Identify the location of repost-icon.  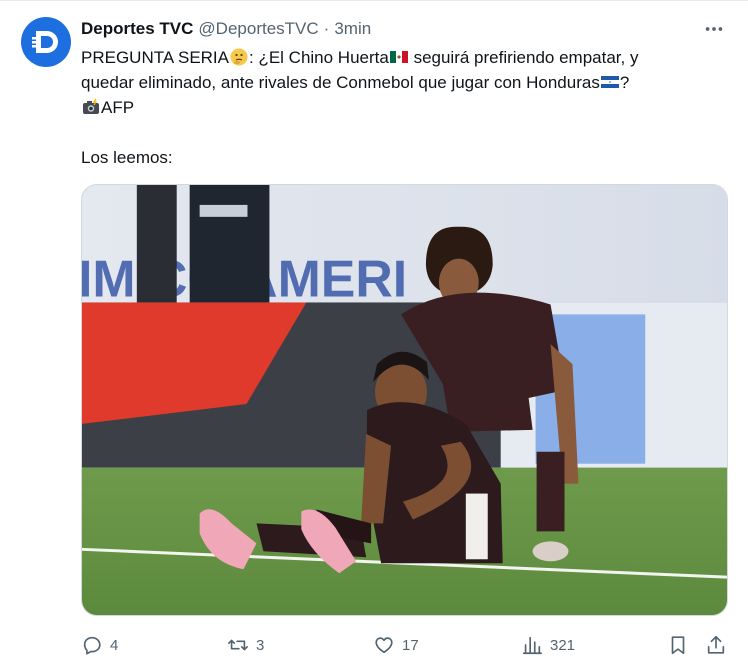
(238, 645).